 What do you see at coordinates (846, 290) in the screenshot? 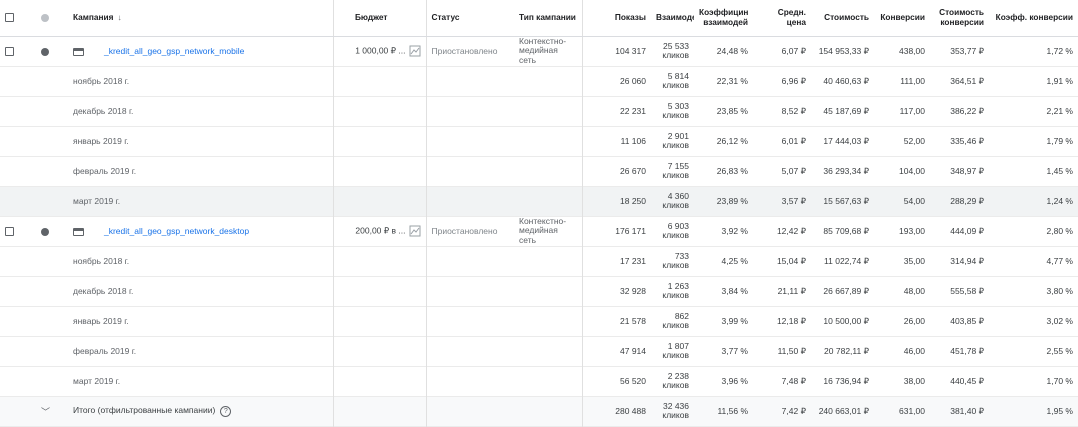
I see `cost-cell: 26 667,89 ₽` at bounding box center [846, 290].